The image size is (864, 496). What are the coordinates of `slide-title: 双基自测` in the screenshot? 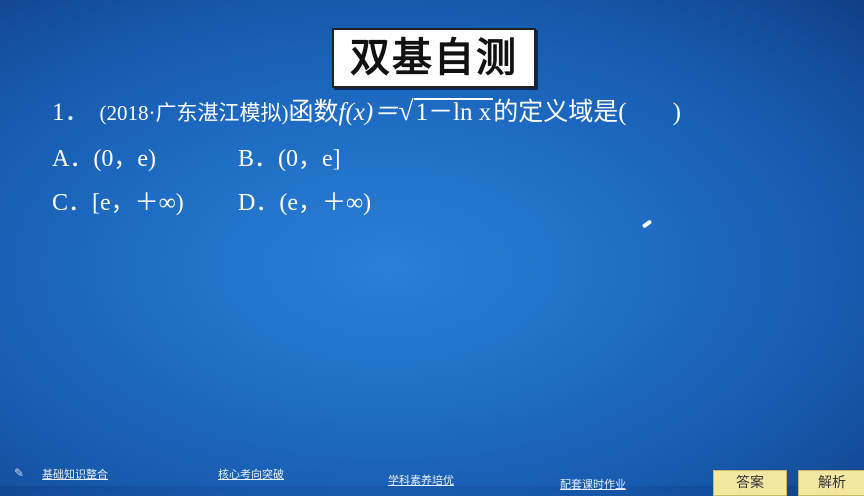 It's located at (434, 58).